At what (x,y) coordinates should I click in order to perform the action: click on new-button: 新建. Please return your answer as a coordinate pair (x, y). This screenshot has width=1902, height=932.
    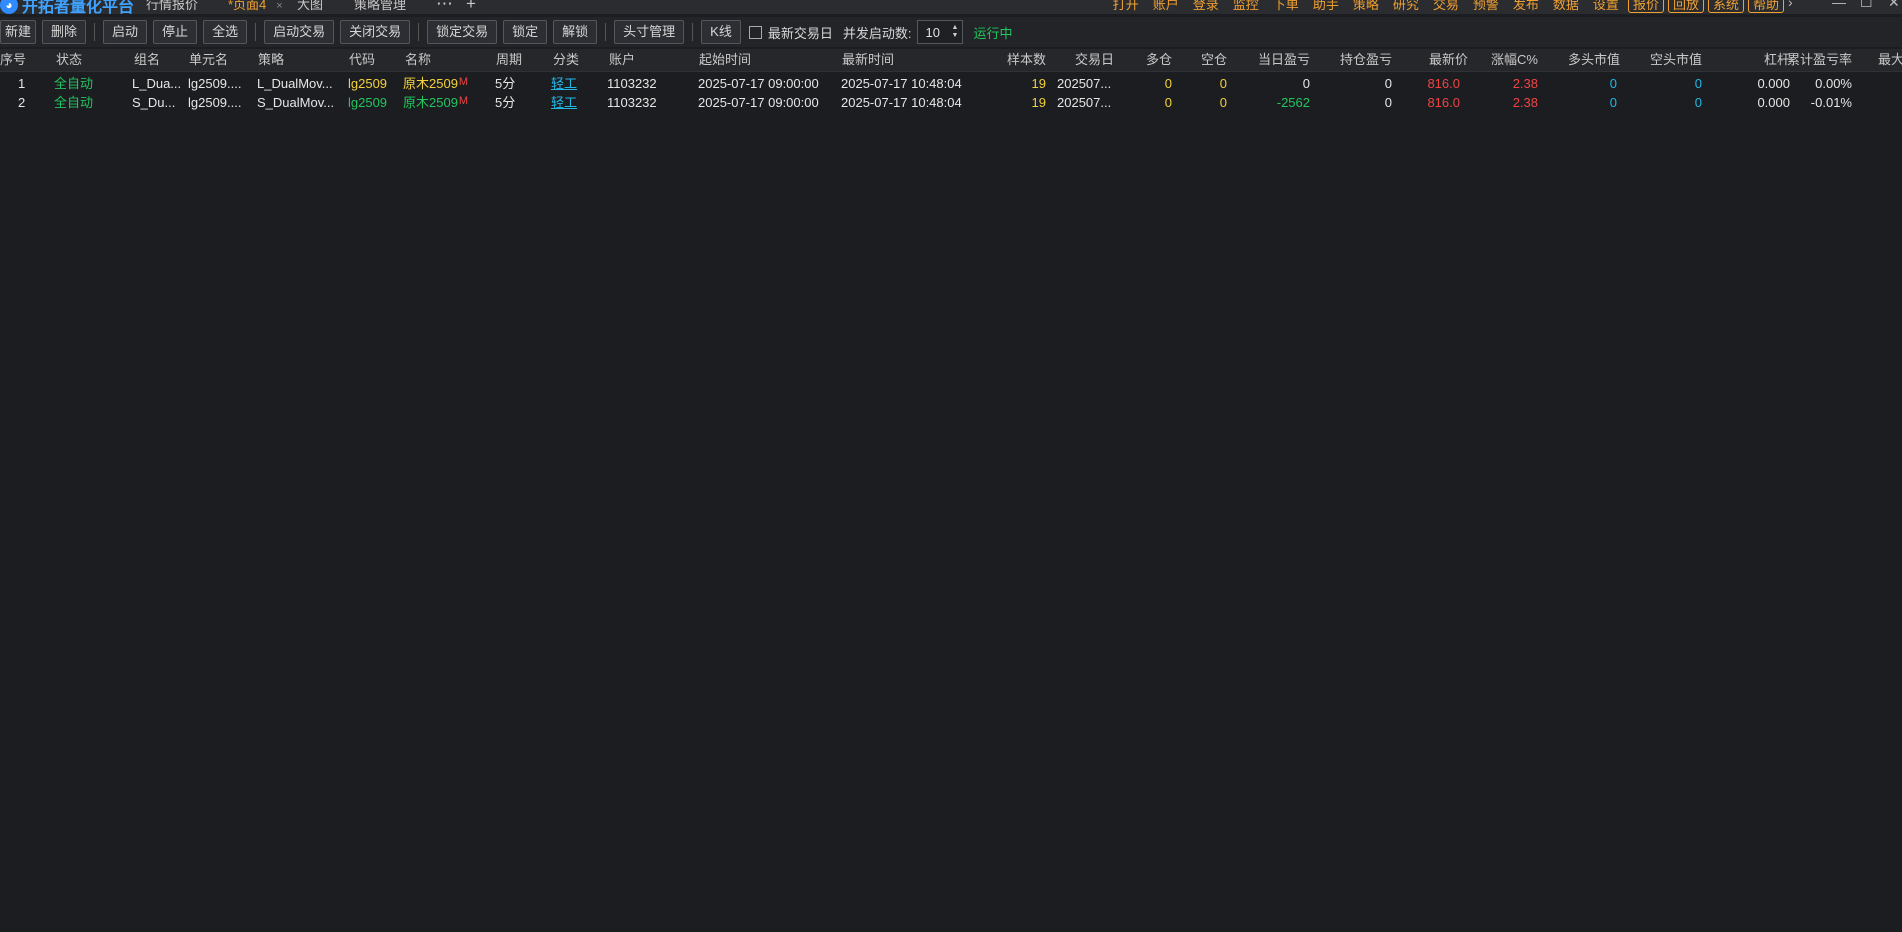
    Looking at the image, I should click on (18, 32).